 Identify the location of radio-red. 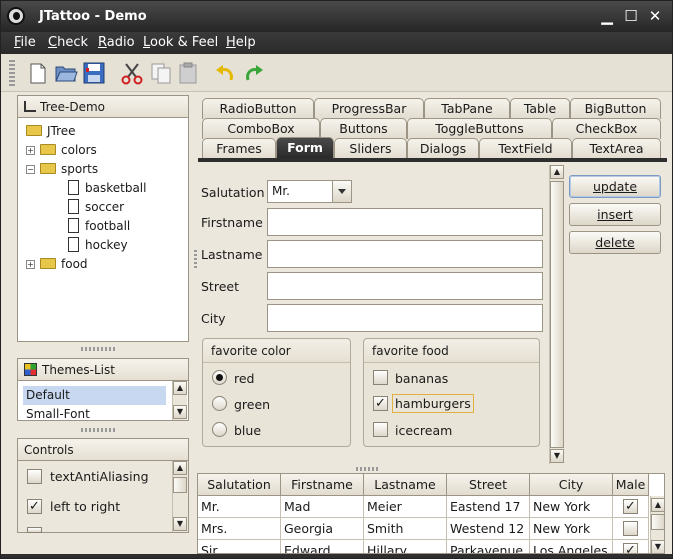
(219, 377).